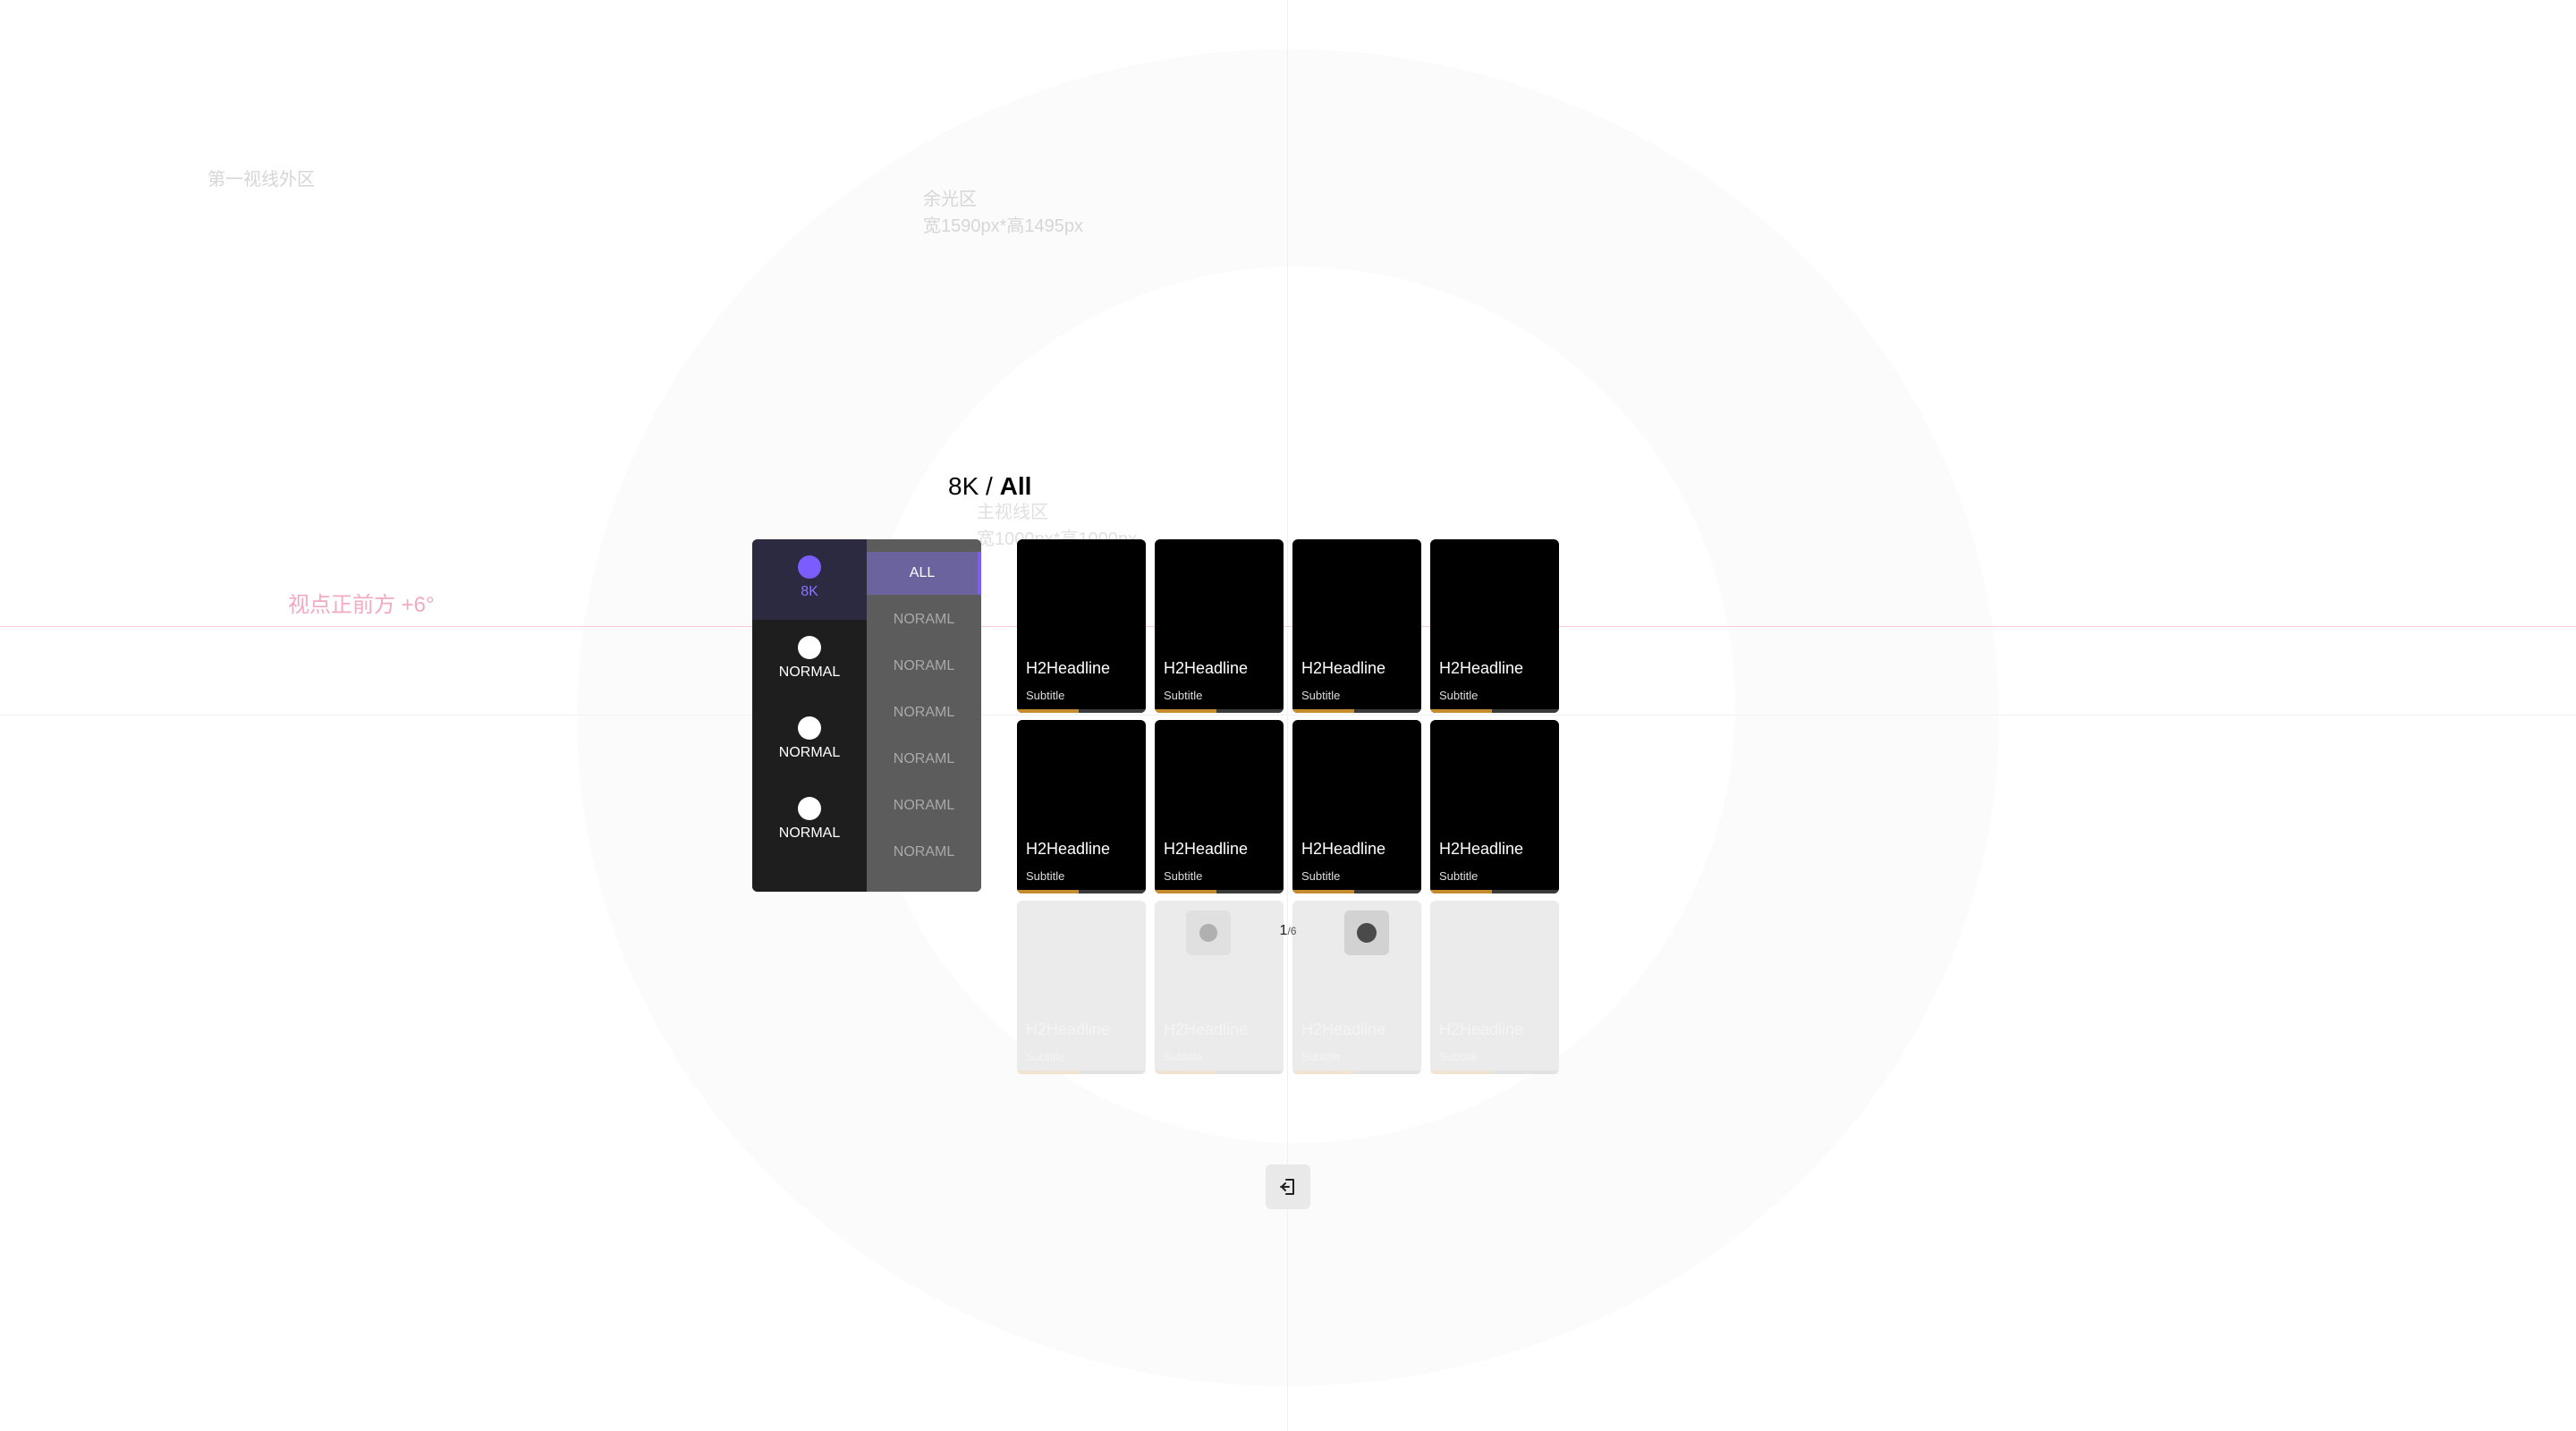 The width and height of the screenshot is (2576, 1431). What do you see at coordinates (361, 605) in the screenshot?
I see `horizon-label: 视点正前方 +6°` at bounding box center [361, 605].